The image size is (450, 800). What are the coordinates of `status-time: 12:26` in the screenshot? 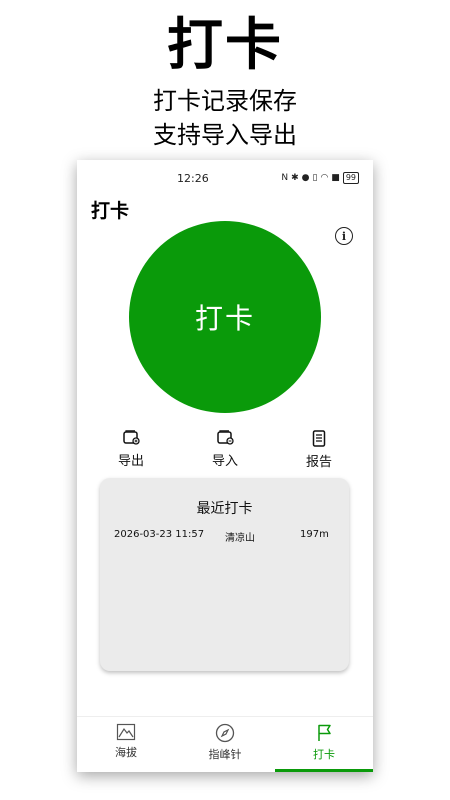 It's located at (193, 178).